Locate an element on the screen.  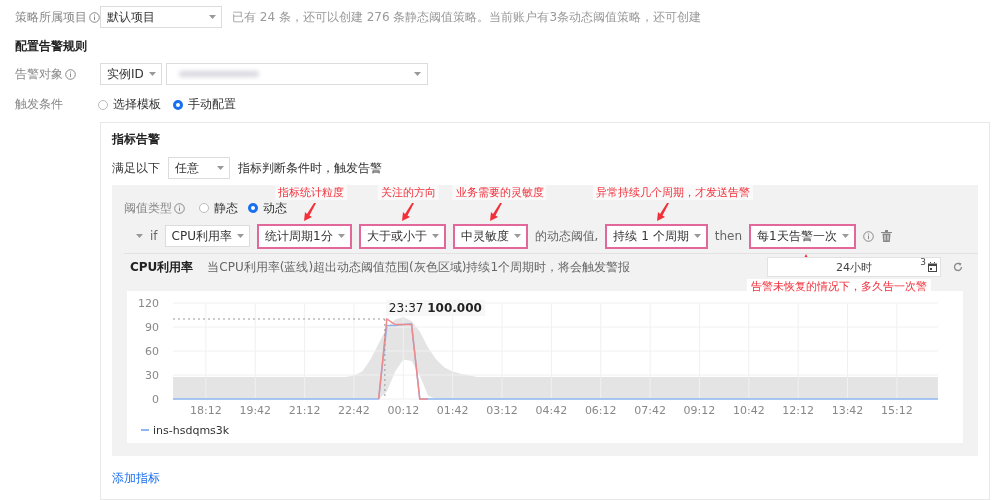
x-tick-label: 03:12 is located at coordinates (502, 410).